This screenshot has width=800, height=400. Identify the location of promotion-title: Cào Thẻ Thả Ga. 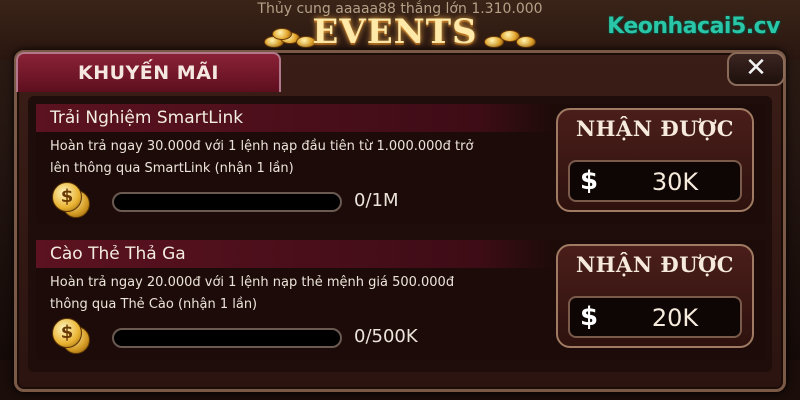
(296, 254).